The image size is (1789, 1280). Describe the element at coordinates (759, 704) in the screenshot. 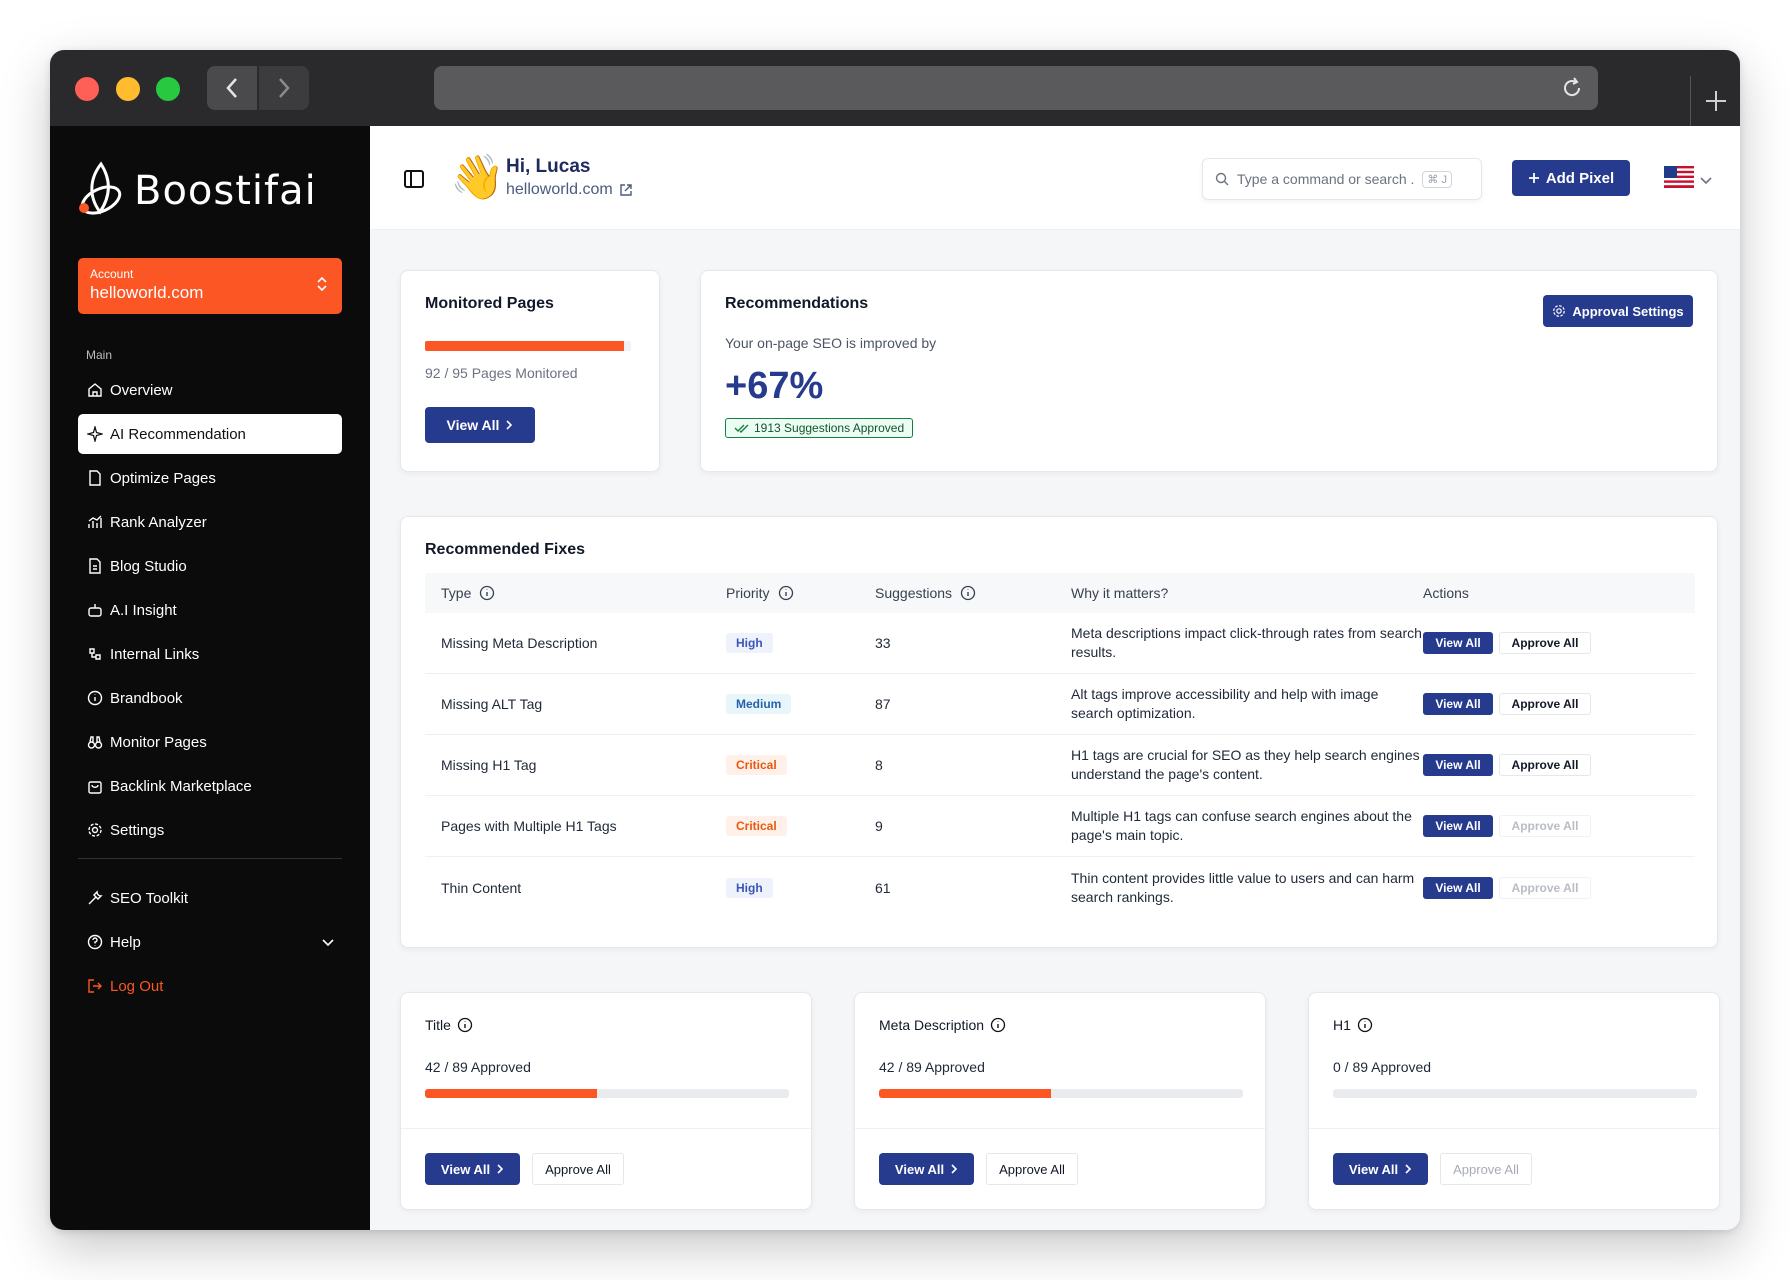

I see `priority-badge: Medium` at that location.